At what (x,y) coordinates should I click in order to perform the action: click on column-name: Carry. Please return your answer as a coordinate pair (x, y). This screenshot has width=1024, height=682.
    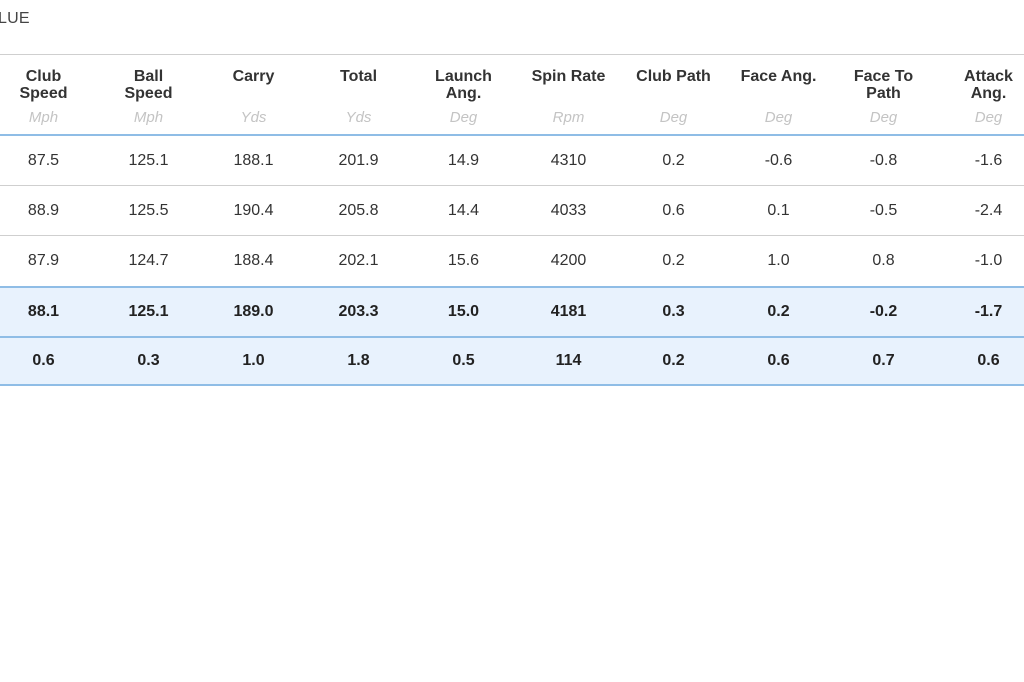
    Looking at the image, I should click on (253, 76).